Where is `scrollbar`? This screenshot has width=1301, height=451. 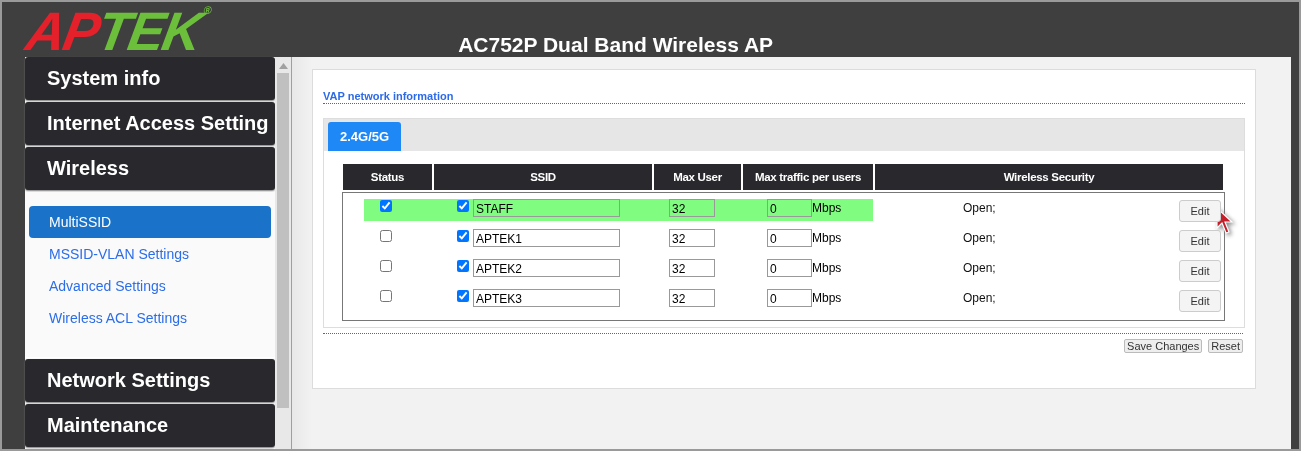 scrollbar is located at coordinates (283, 253).